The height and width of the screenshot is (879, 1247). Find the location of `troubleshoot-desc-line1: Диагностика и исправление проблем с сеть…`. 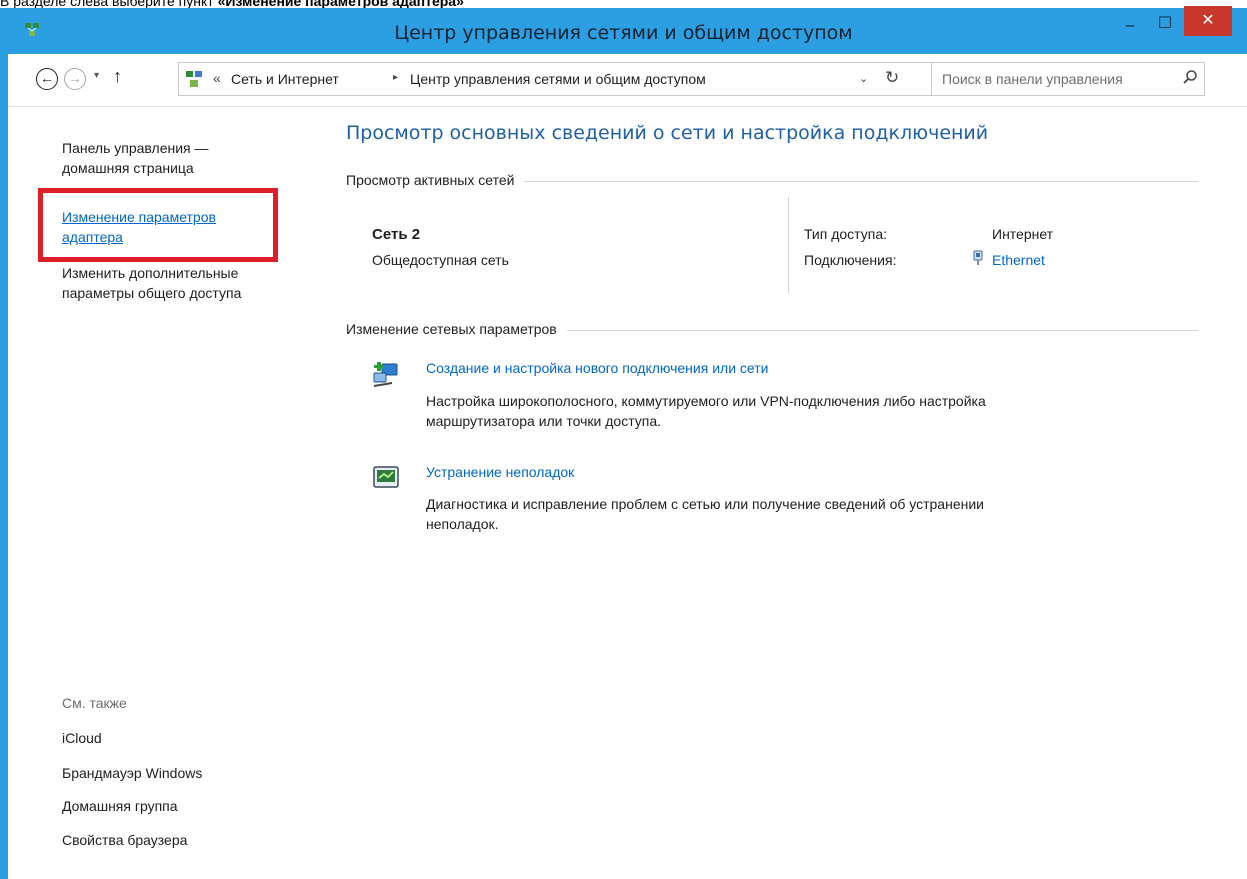

troubleshoot-desc-line1: Диагностика и исправление проблем с сеть… is located at coordinates (705, 504).